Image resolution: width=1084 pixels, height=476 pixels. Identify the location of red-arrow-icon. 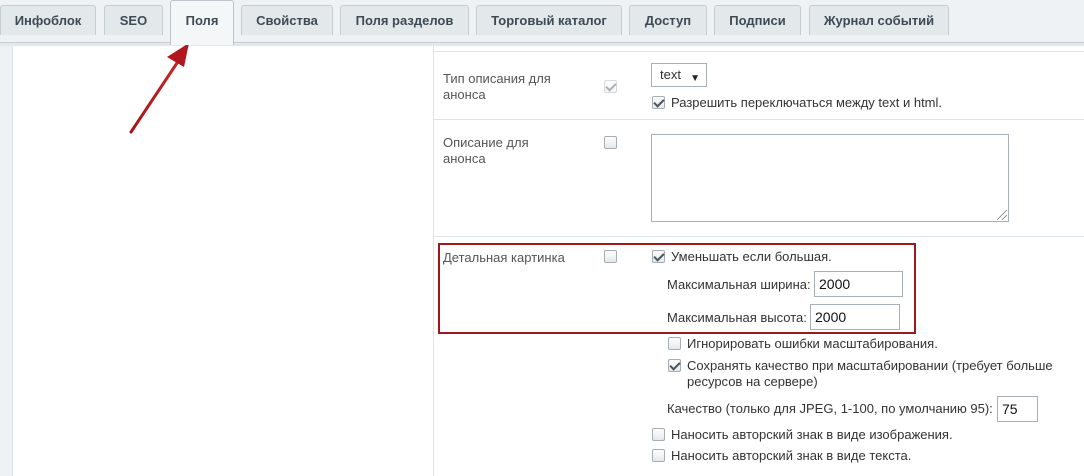
(159, 88).